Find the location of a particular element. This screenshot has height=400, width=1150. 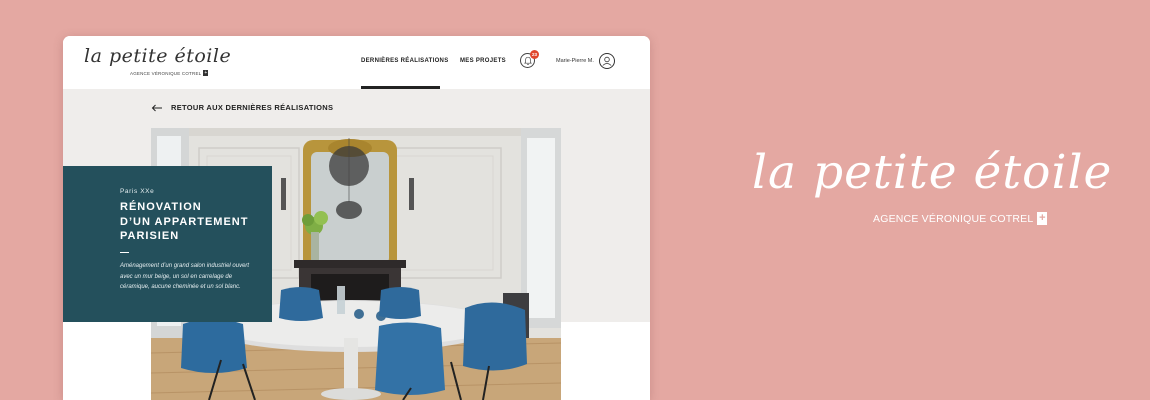

back-link: RETOUR AUX DERNIÈRES RÉALISATIONS is located at coordinates (242, 107).